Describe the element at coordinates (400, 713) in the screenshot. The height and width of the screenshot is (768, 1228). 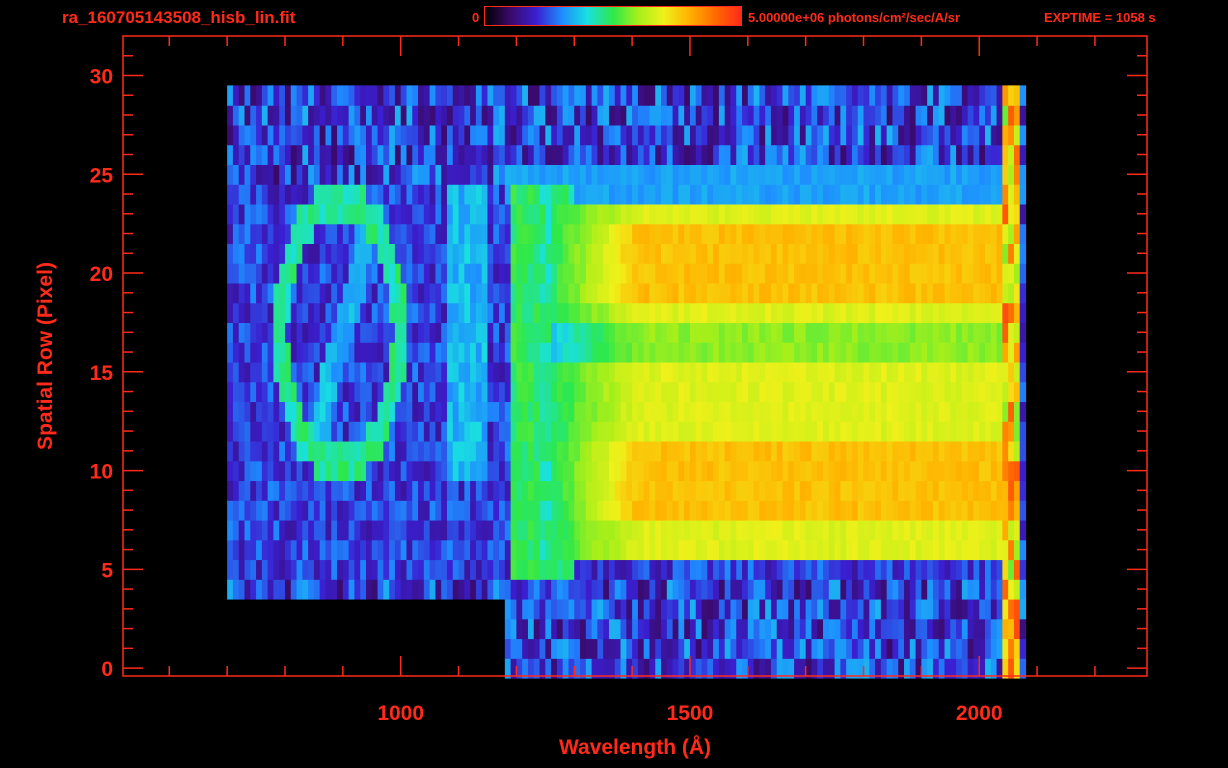
I see `x-tick-label: 1000` at that location.